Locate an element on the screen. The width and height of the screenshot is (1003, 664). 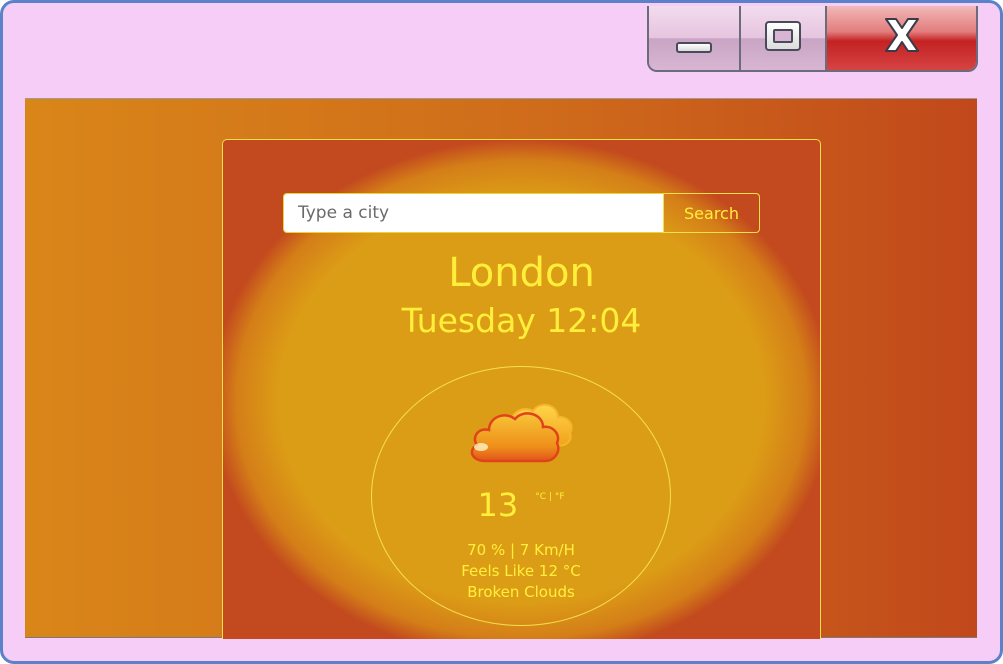
date-time: Tuesday 12:04 is located at coordinates (521, 320).